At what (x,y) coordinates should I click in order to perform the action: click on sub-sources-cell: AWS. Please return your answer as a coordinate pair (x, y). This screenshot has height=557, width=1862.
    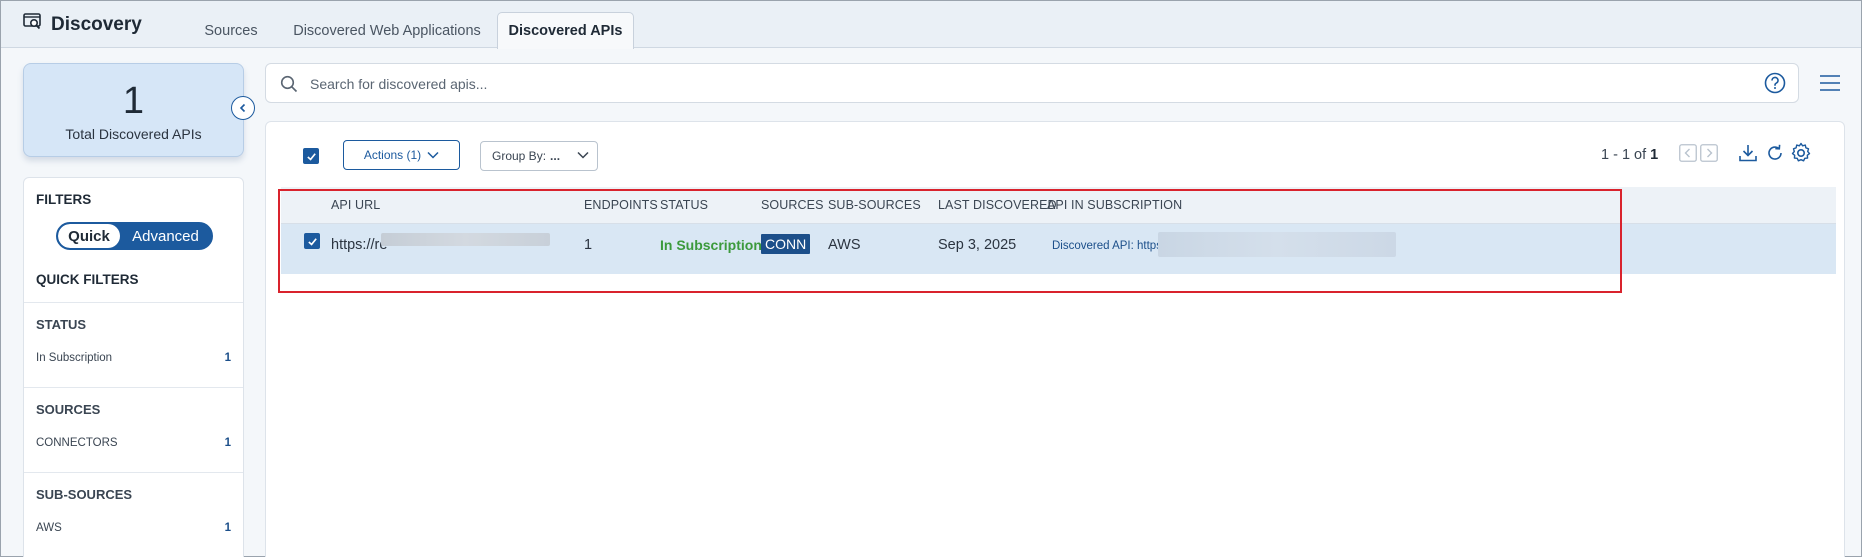
    Looking at the image, I should click on (844, 245).